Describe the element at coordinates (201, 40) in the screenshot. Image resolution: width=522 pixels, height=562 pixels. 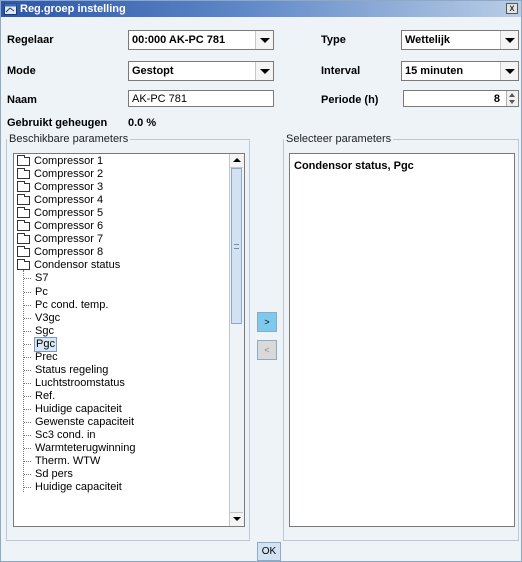
I see `regelaar-dropdown: 00:000 AK-PC 781` at that location.